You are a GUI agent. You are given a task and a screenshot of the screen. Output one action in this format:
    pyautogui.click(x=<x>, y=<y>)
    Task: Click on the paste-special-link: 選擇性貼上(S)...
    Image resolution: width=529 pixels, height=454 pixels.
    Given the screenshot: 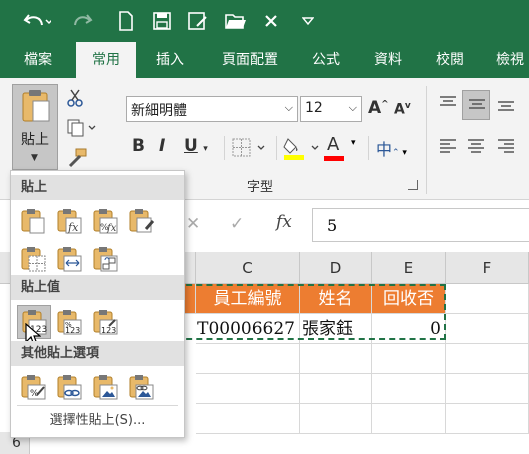 What is the action you would take?
    pyautogui.click(x=97, y=418)
    